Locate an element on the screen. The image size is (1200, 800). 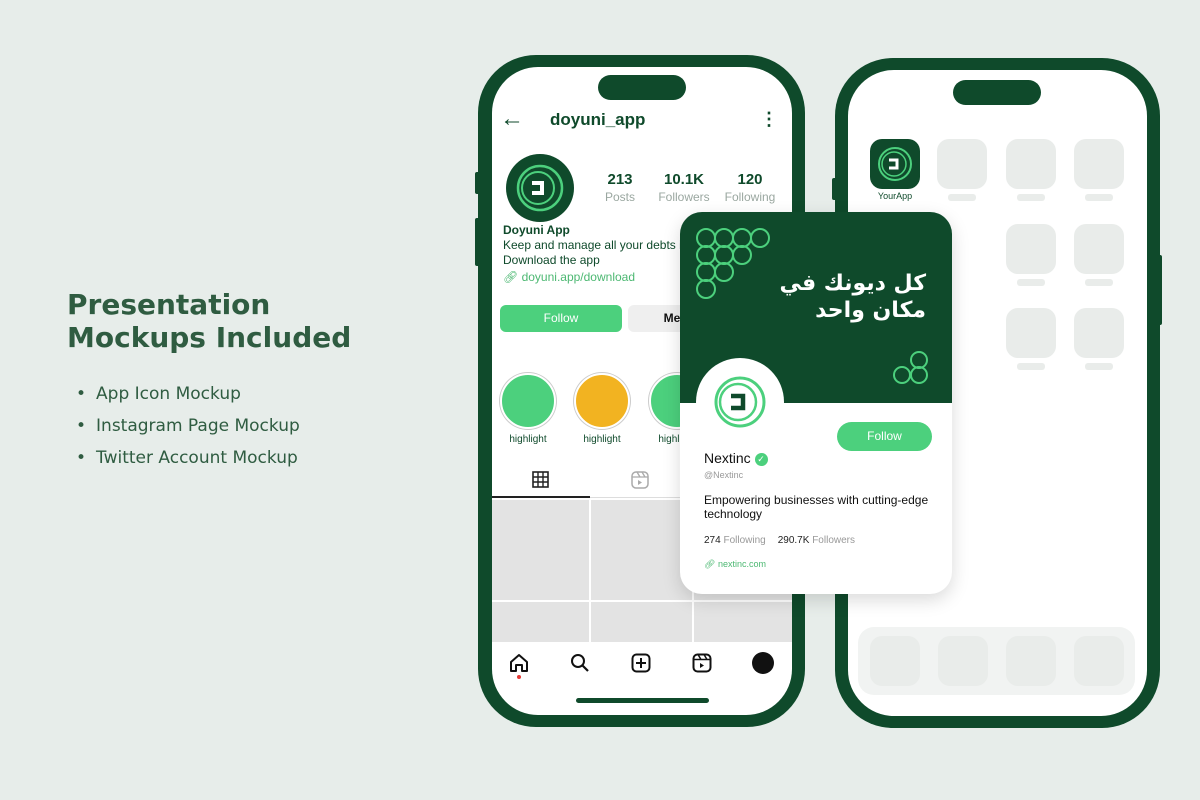
banner-arabic-text: كل ديونك في مكان واحد is located at coordinates (852, 297).